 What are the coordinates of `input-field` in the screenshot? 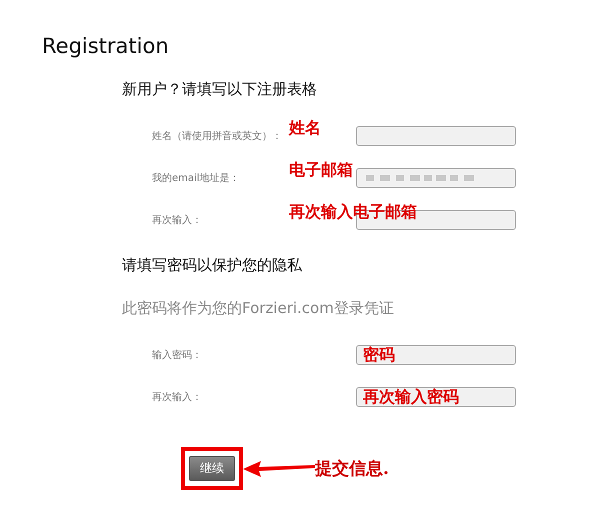 It's located at (436, 136).